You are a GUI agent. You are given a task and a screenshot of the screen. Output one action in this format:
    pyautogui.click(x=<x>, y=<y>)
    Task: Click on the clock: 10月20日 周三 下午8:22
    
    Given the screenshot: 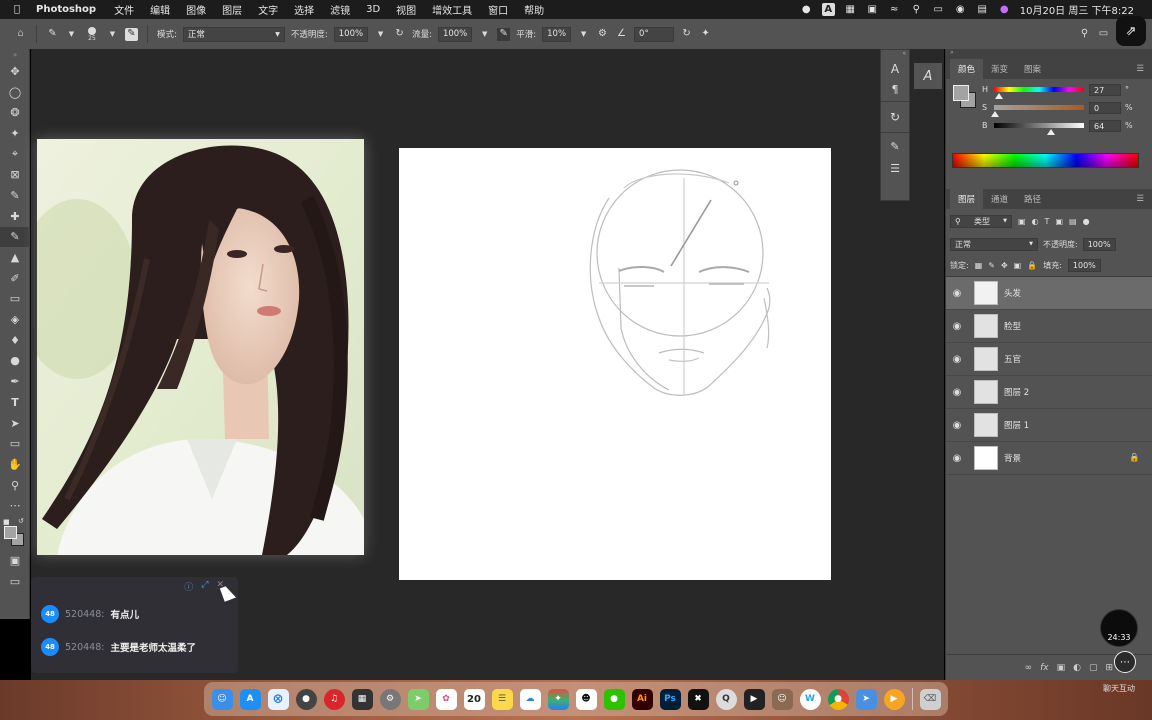 What is the action you would take?
    pyautogui.click(x=1077, y=9)
    